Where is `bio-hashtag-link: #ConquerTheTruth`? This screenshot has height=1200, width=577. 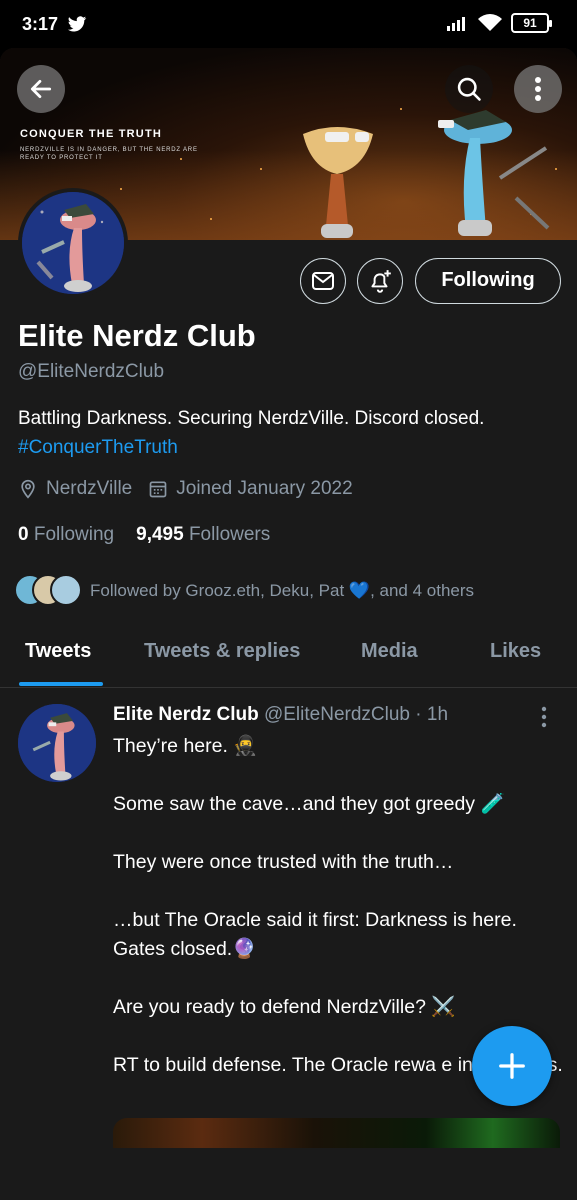
bio-hashtag-link: #ConquerTheTruth is located at coordinates (98, 447).